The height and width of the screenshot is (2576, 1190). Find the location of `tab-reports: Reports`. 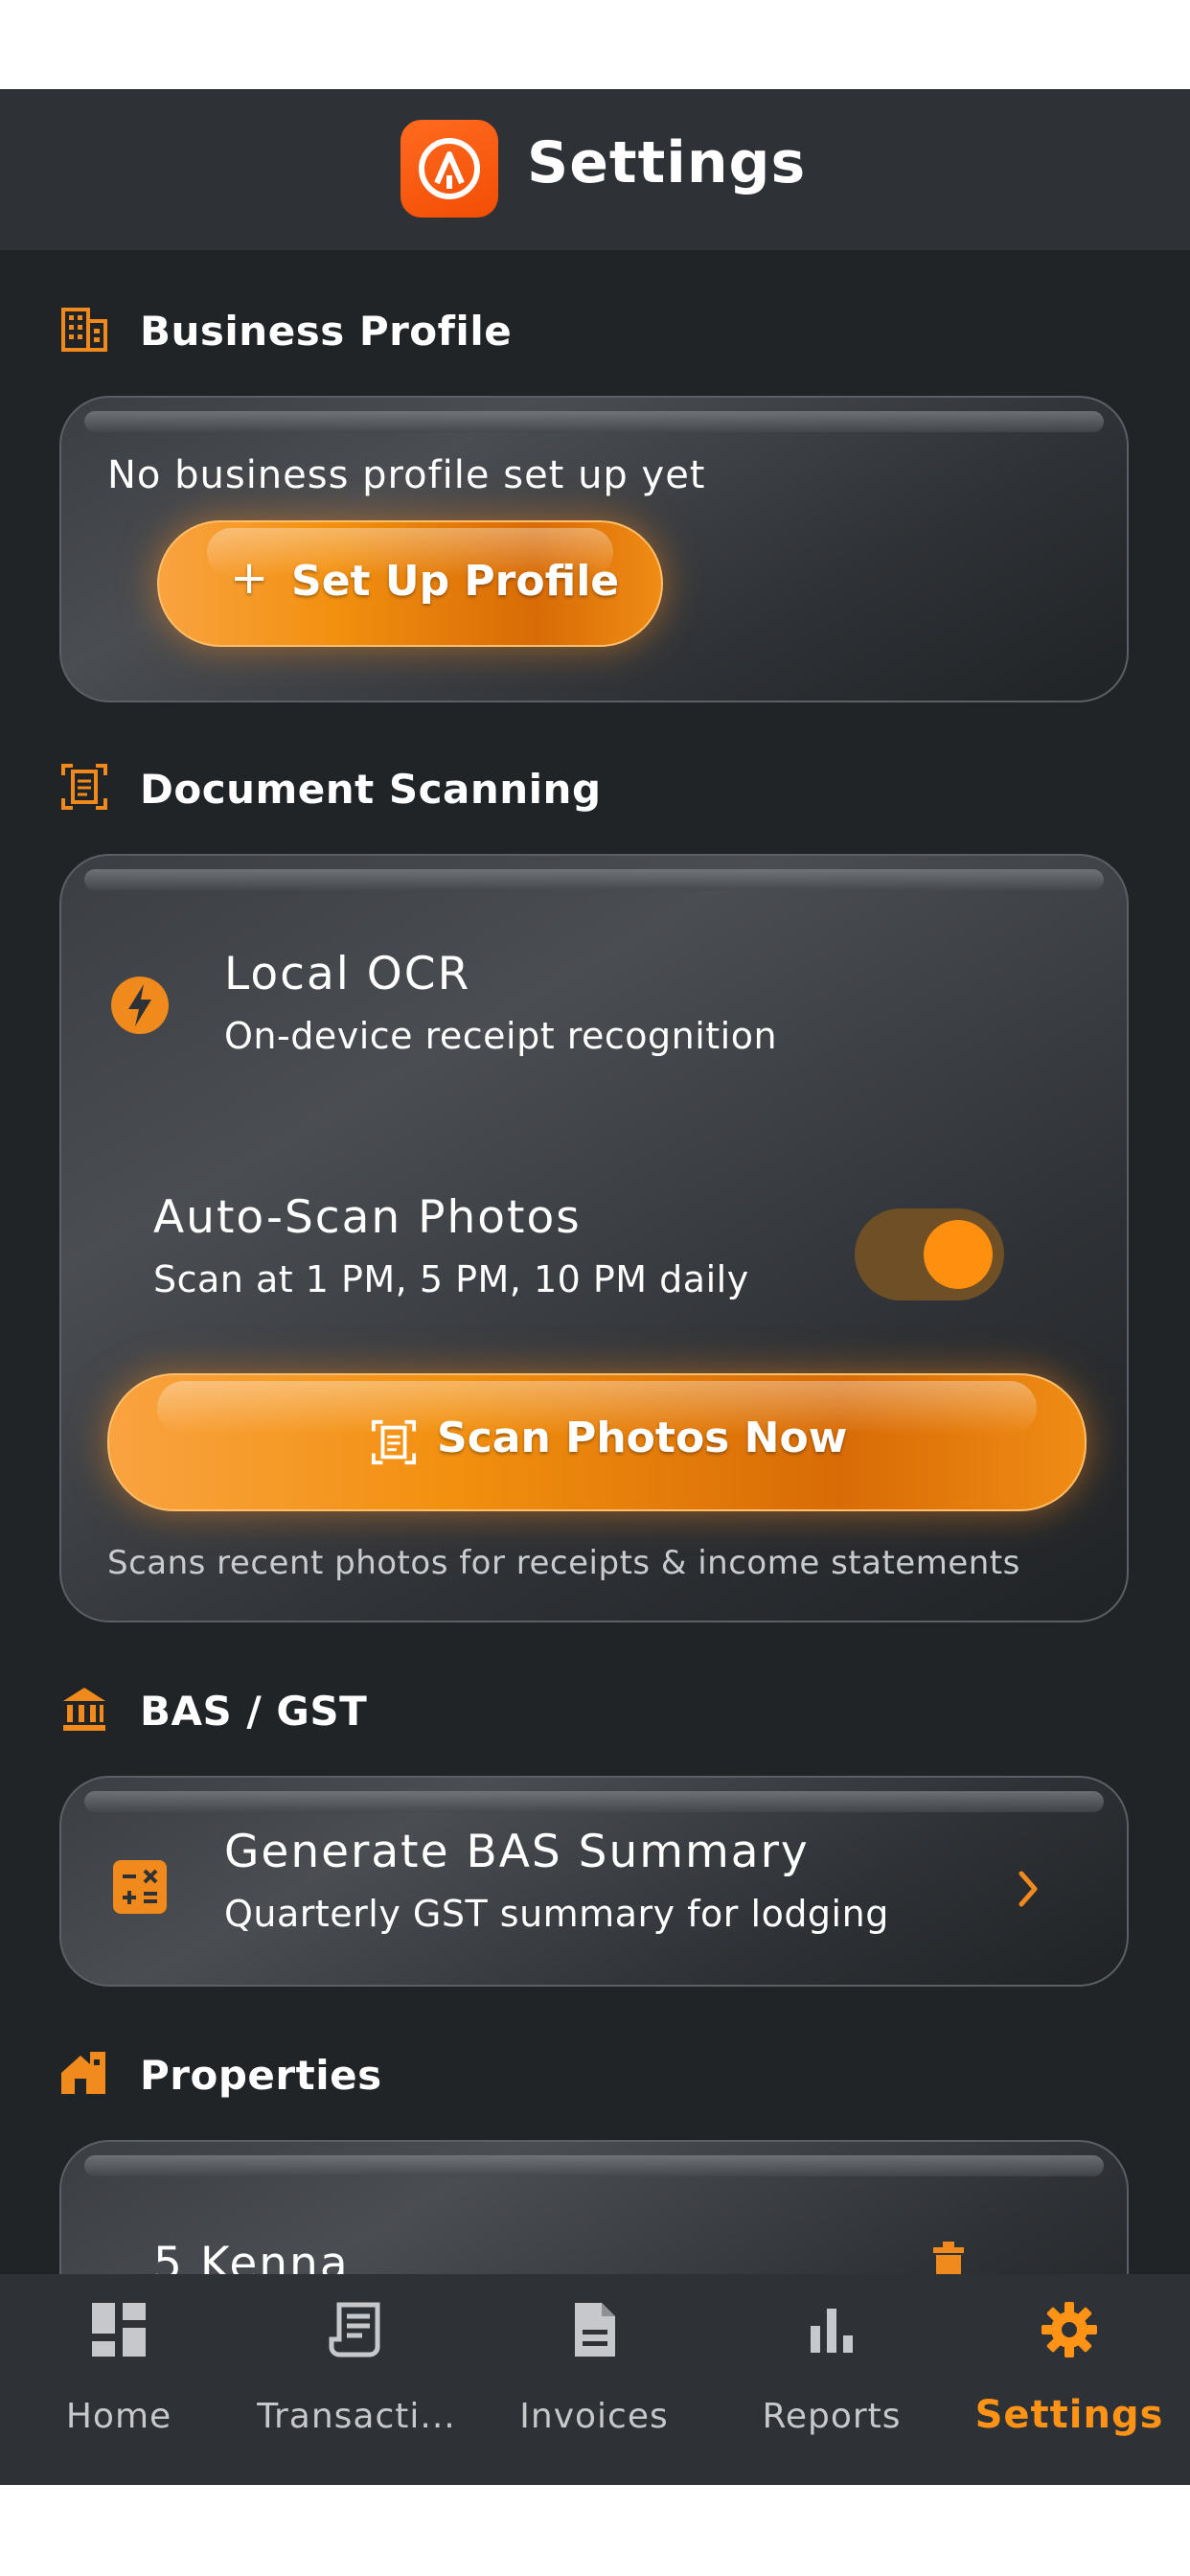

tab-reports: Reports is located at coordinates (832, 2379).